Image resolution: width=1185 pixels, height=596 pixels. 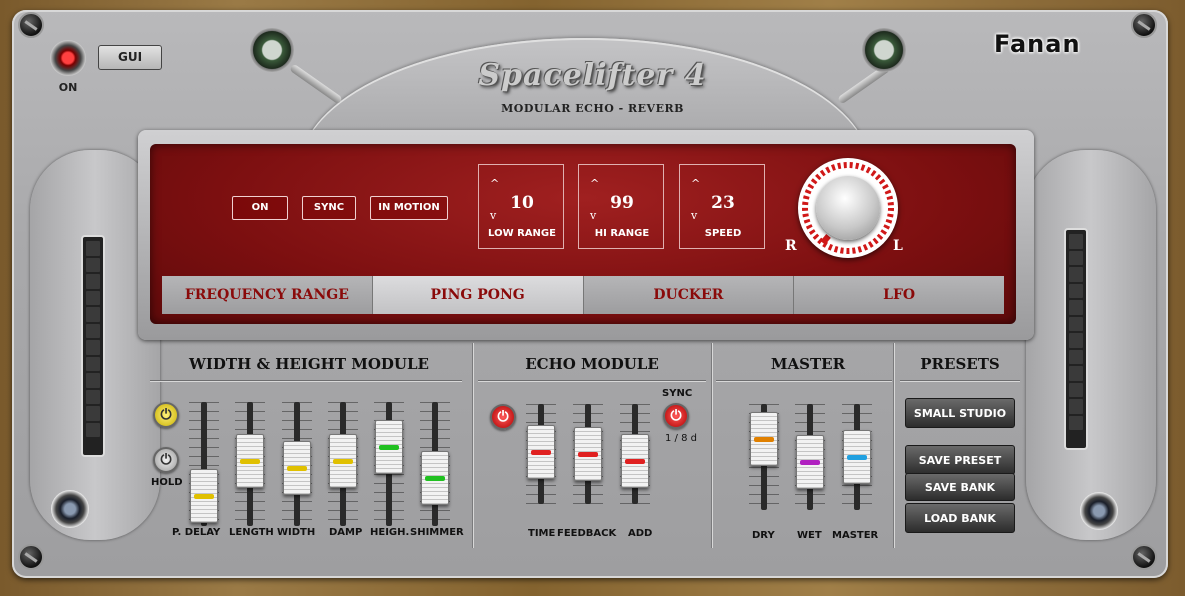 What do you see at coordinates (267, 295) in the screenshot?
I see `tab-frequency-range: FREQUENCY RANGE` at bounding box center [267, 295].